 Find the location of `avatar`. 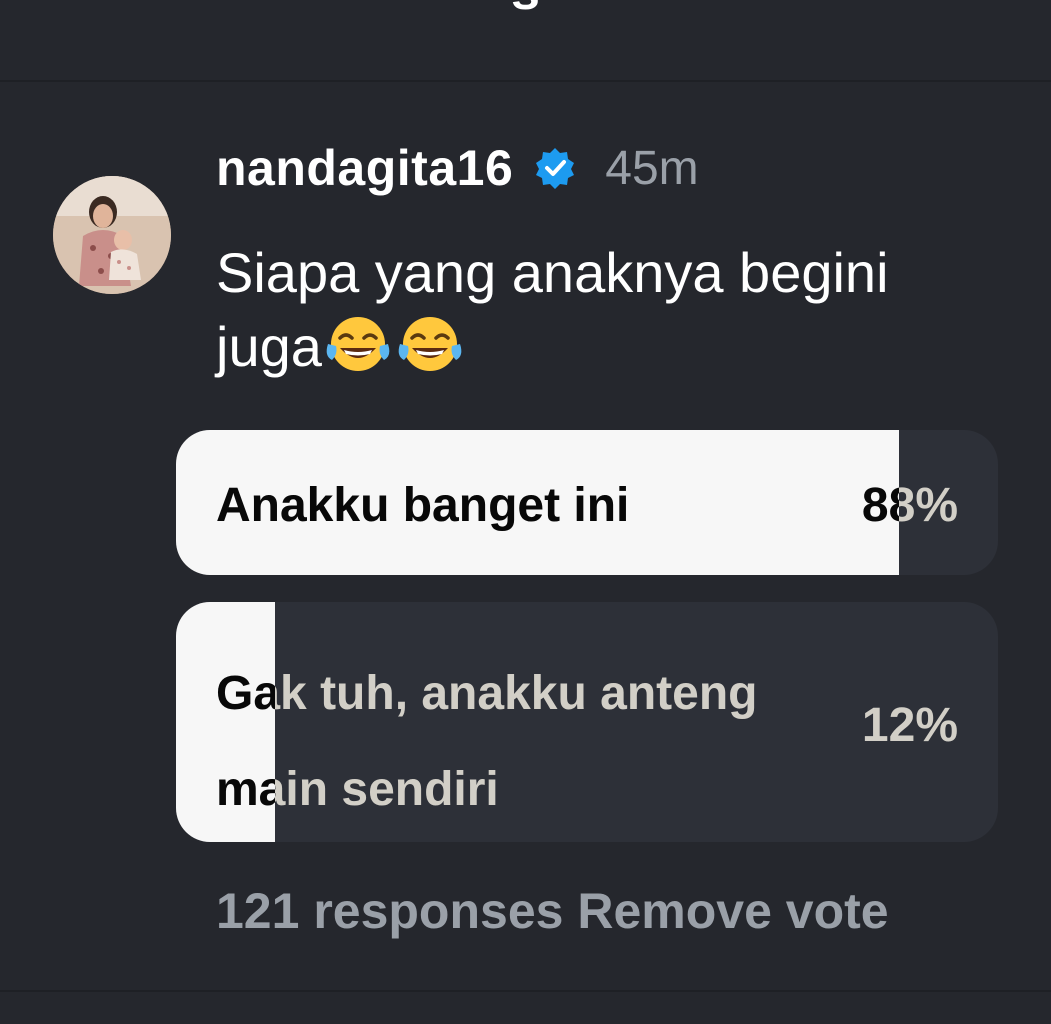

avatar is located at coordinates (112, 235).